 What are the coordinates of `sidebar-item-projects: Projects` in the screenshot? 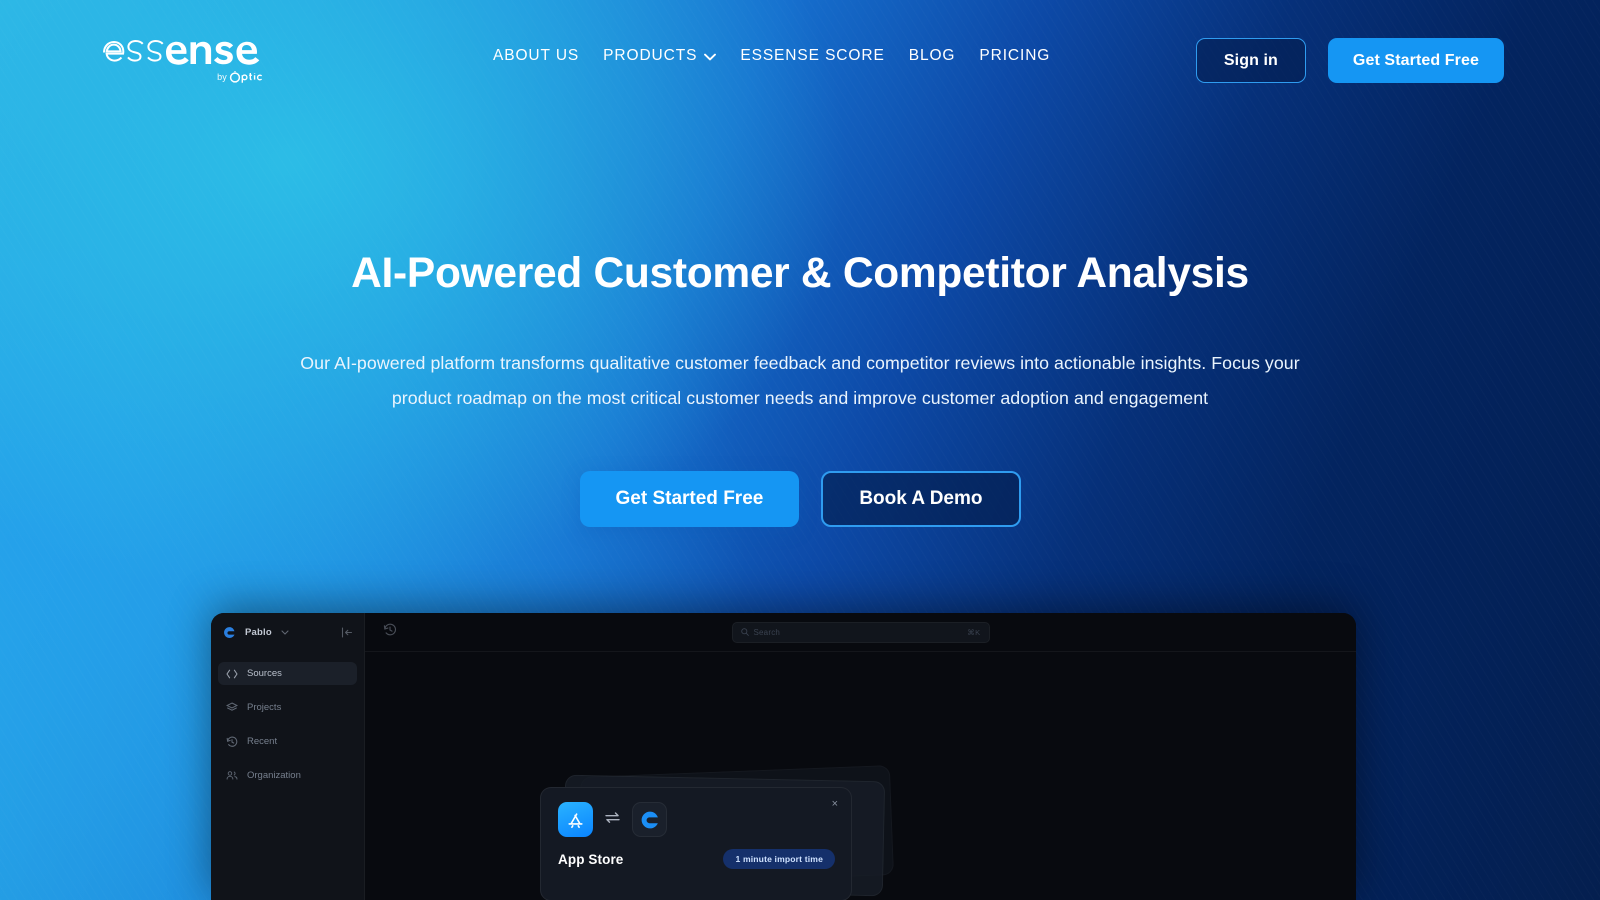 It's located at (287, 707).